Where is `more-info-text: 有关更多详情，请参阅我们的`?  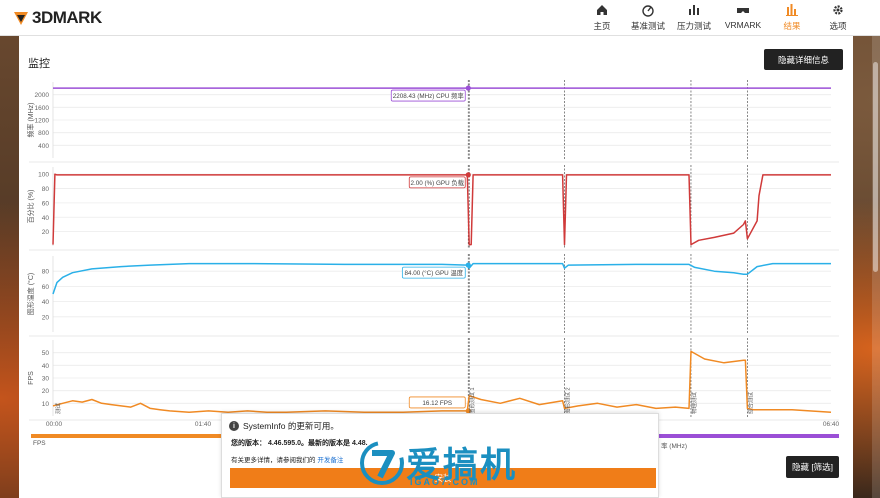
more-info-text: 有关更多详情，请参阅我们的 is located at coordinates (273, 460).